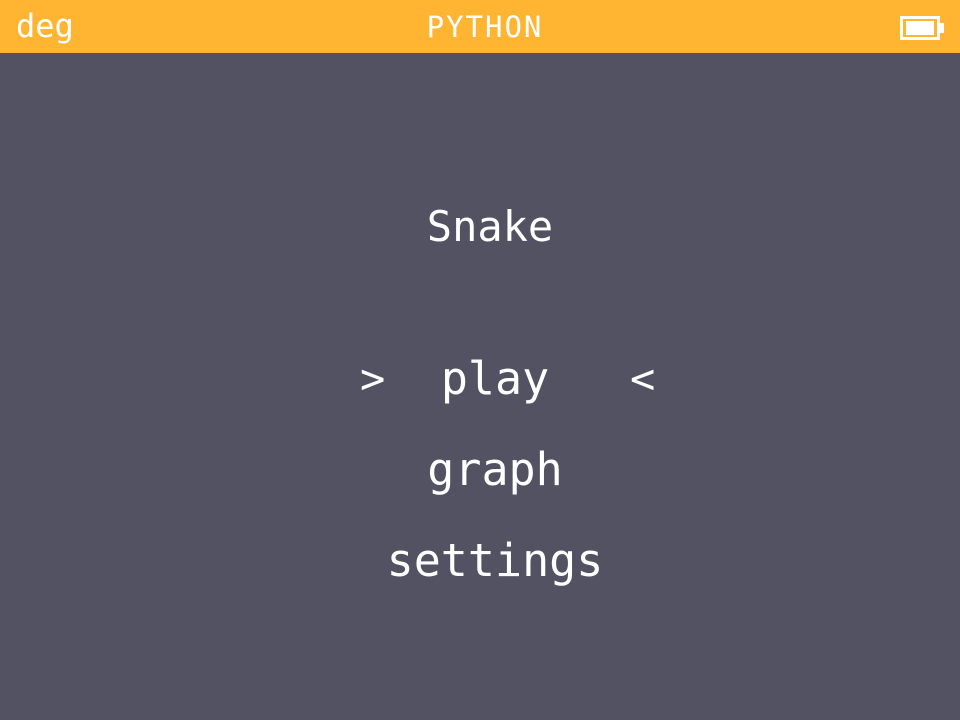 This screenshot has height=720, width=960. I want to click on battery-full-icon, so click(922, 28).